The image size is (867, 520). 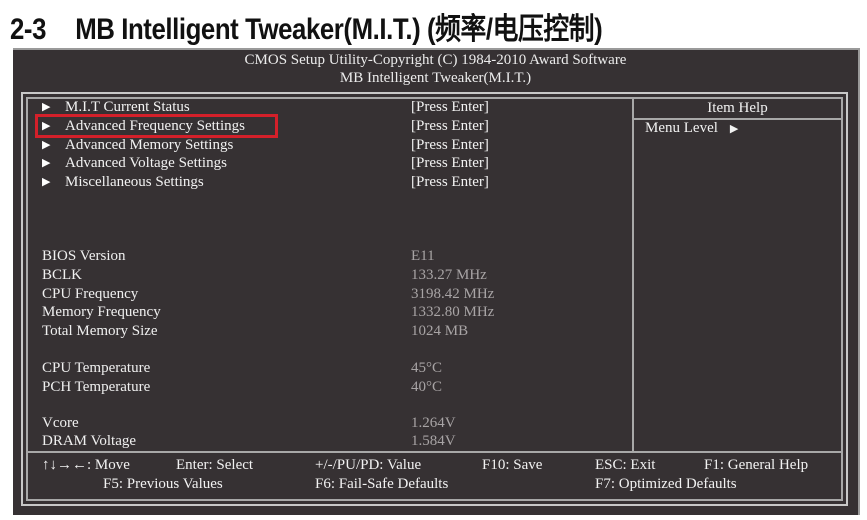 What do you see at coordinates (339, 29) in the screenshot?
I see `section-title: MB Intelligent Tweaker(M.I.T.) (频率/电压控制)` at bounding box center [339, 29].